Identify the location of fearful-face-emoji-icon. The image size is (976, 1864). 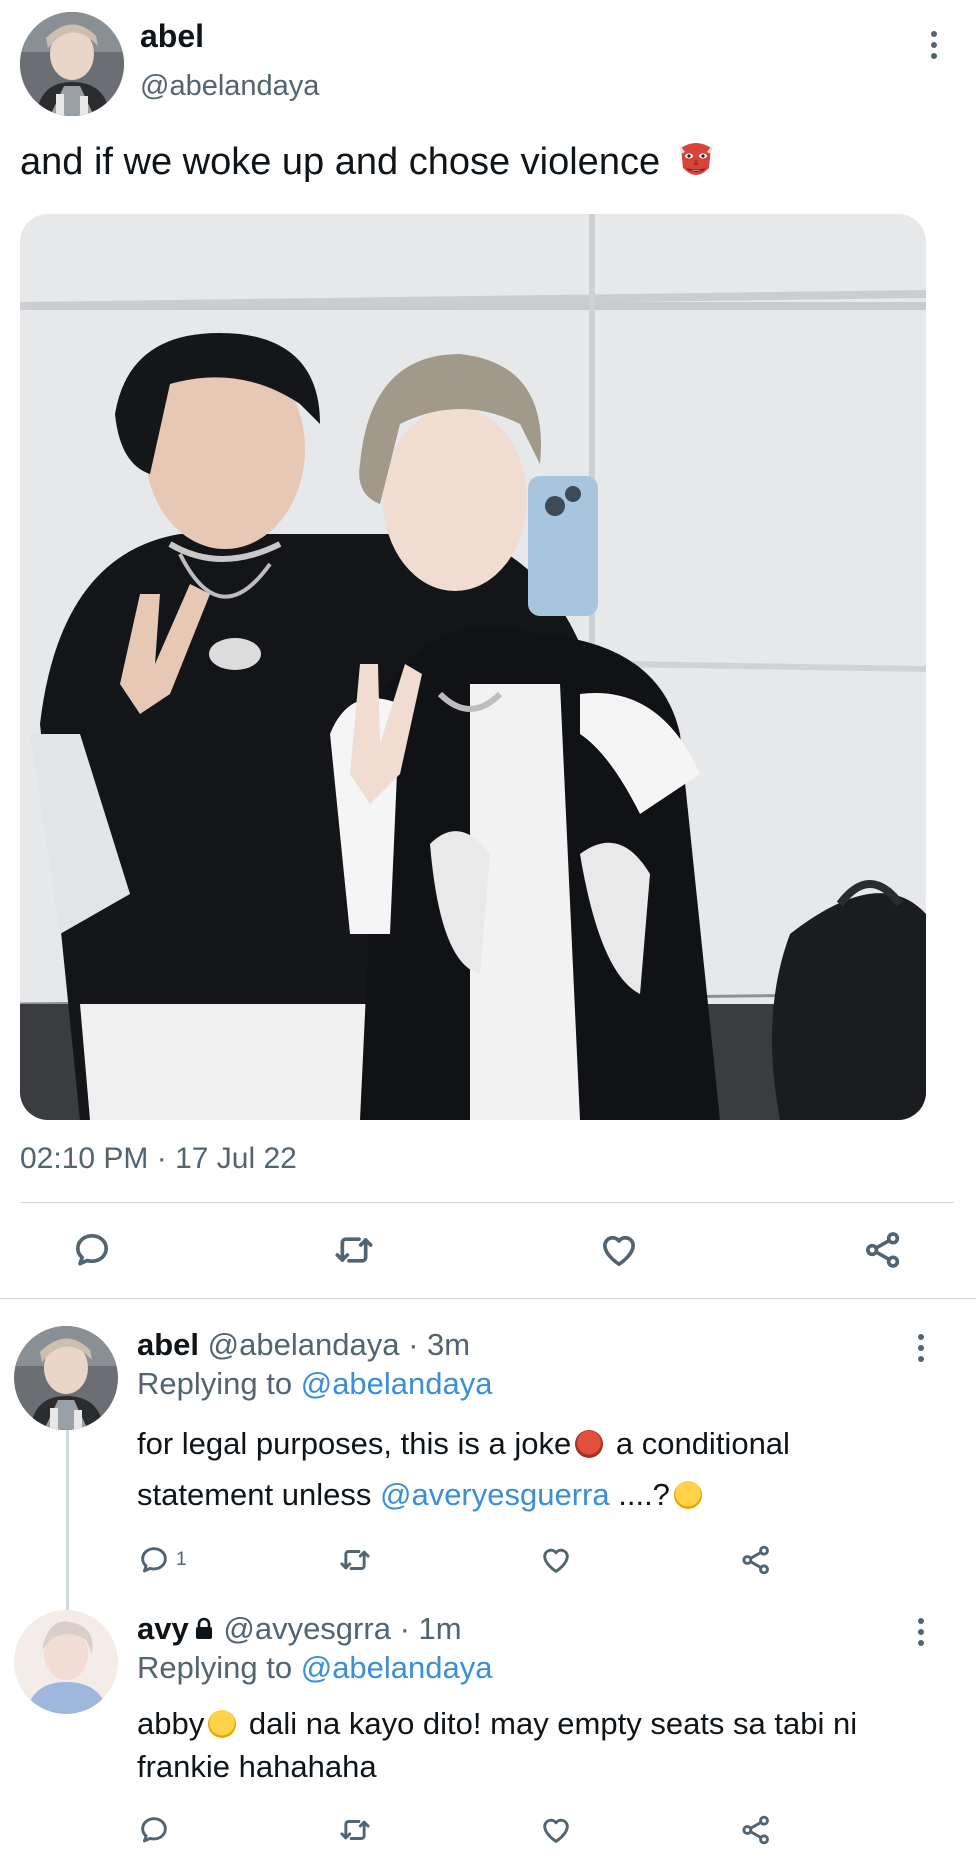
(687, 1495).